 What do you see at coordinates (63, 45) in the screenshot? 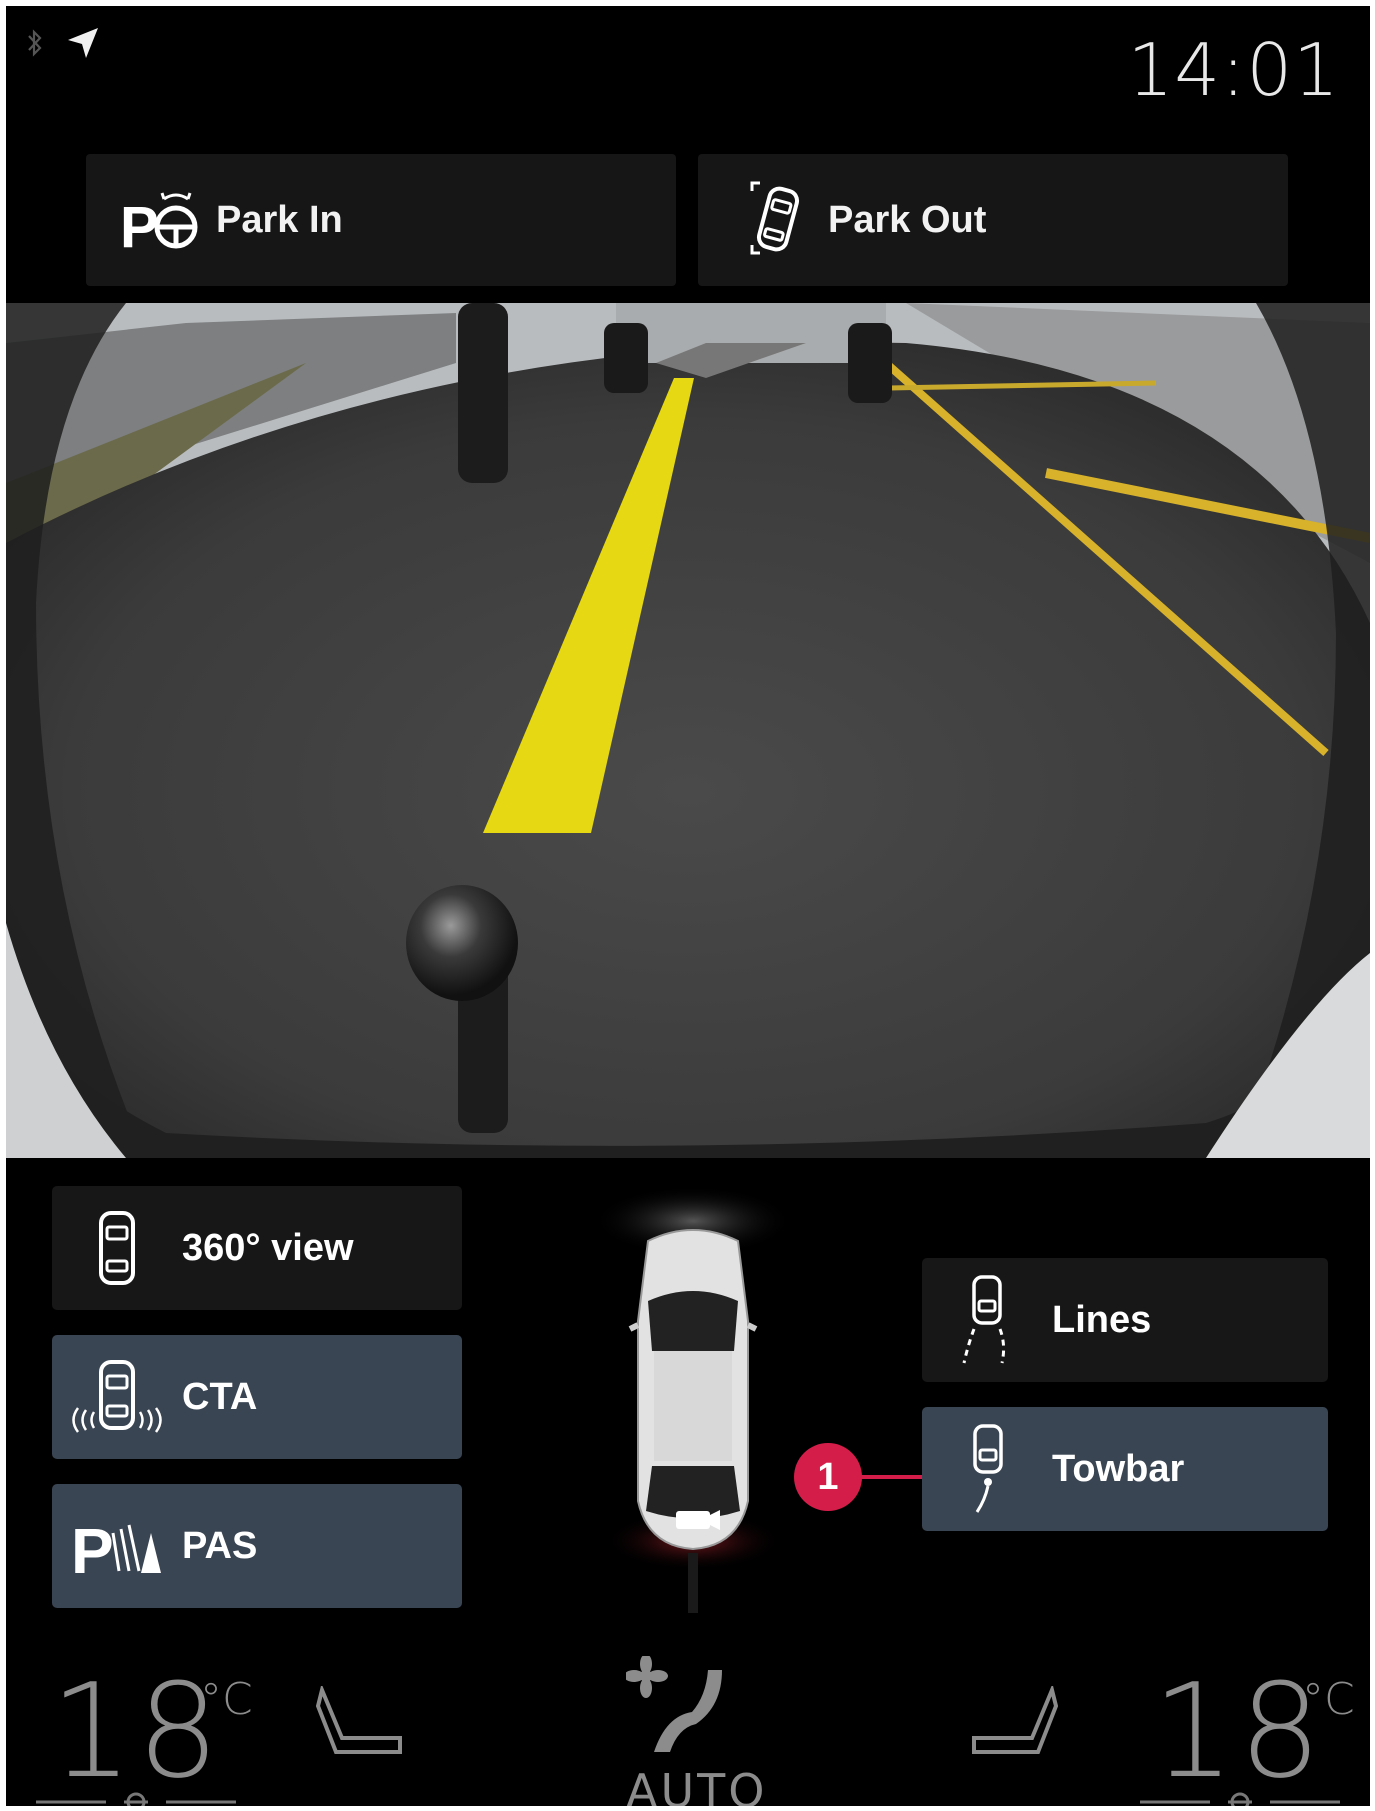
I see `status-icons` at bounding box center [63, 45].